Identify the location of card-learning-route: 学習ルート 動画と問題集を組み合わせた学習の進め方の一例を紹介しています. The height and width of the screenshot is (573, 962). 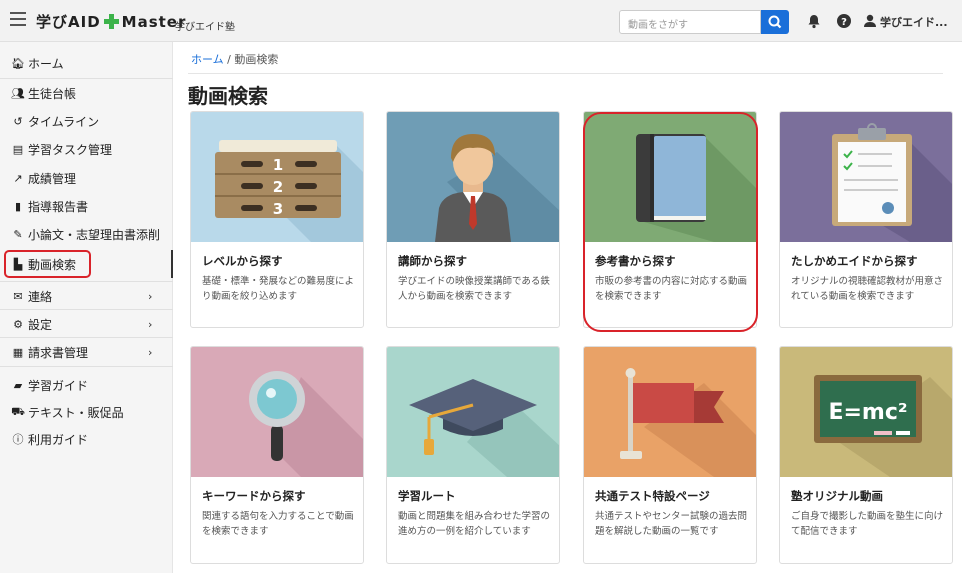
(473, 455).